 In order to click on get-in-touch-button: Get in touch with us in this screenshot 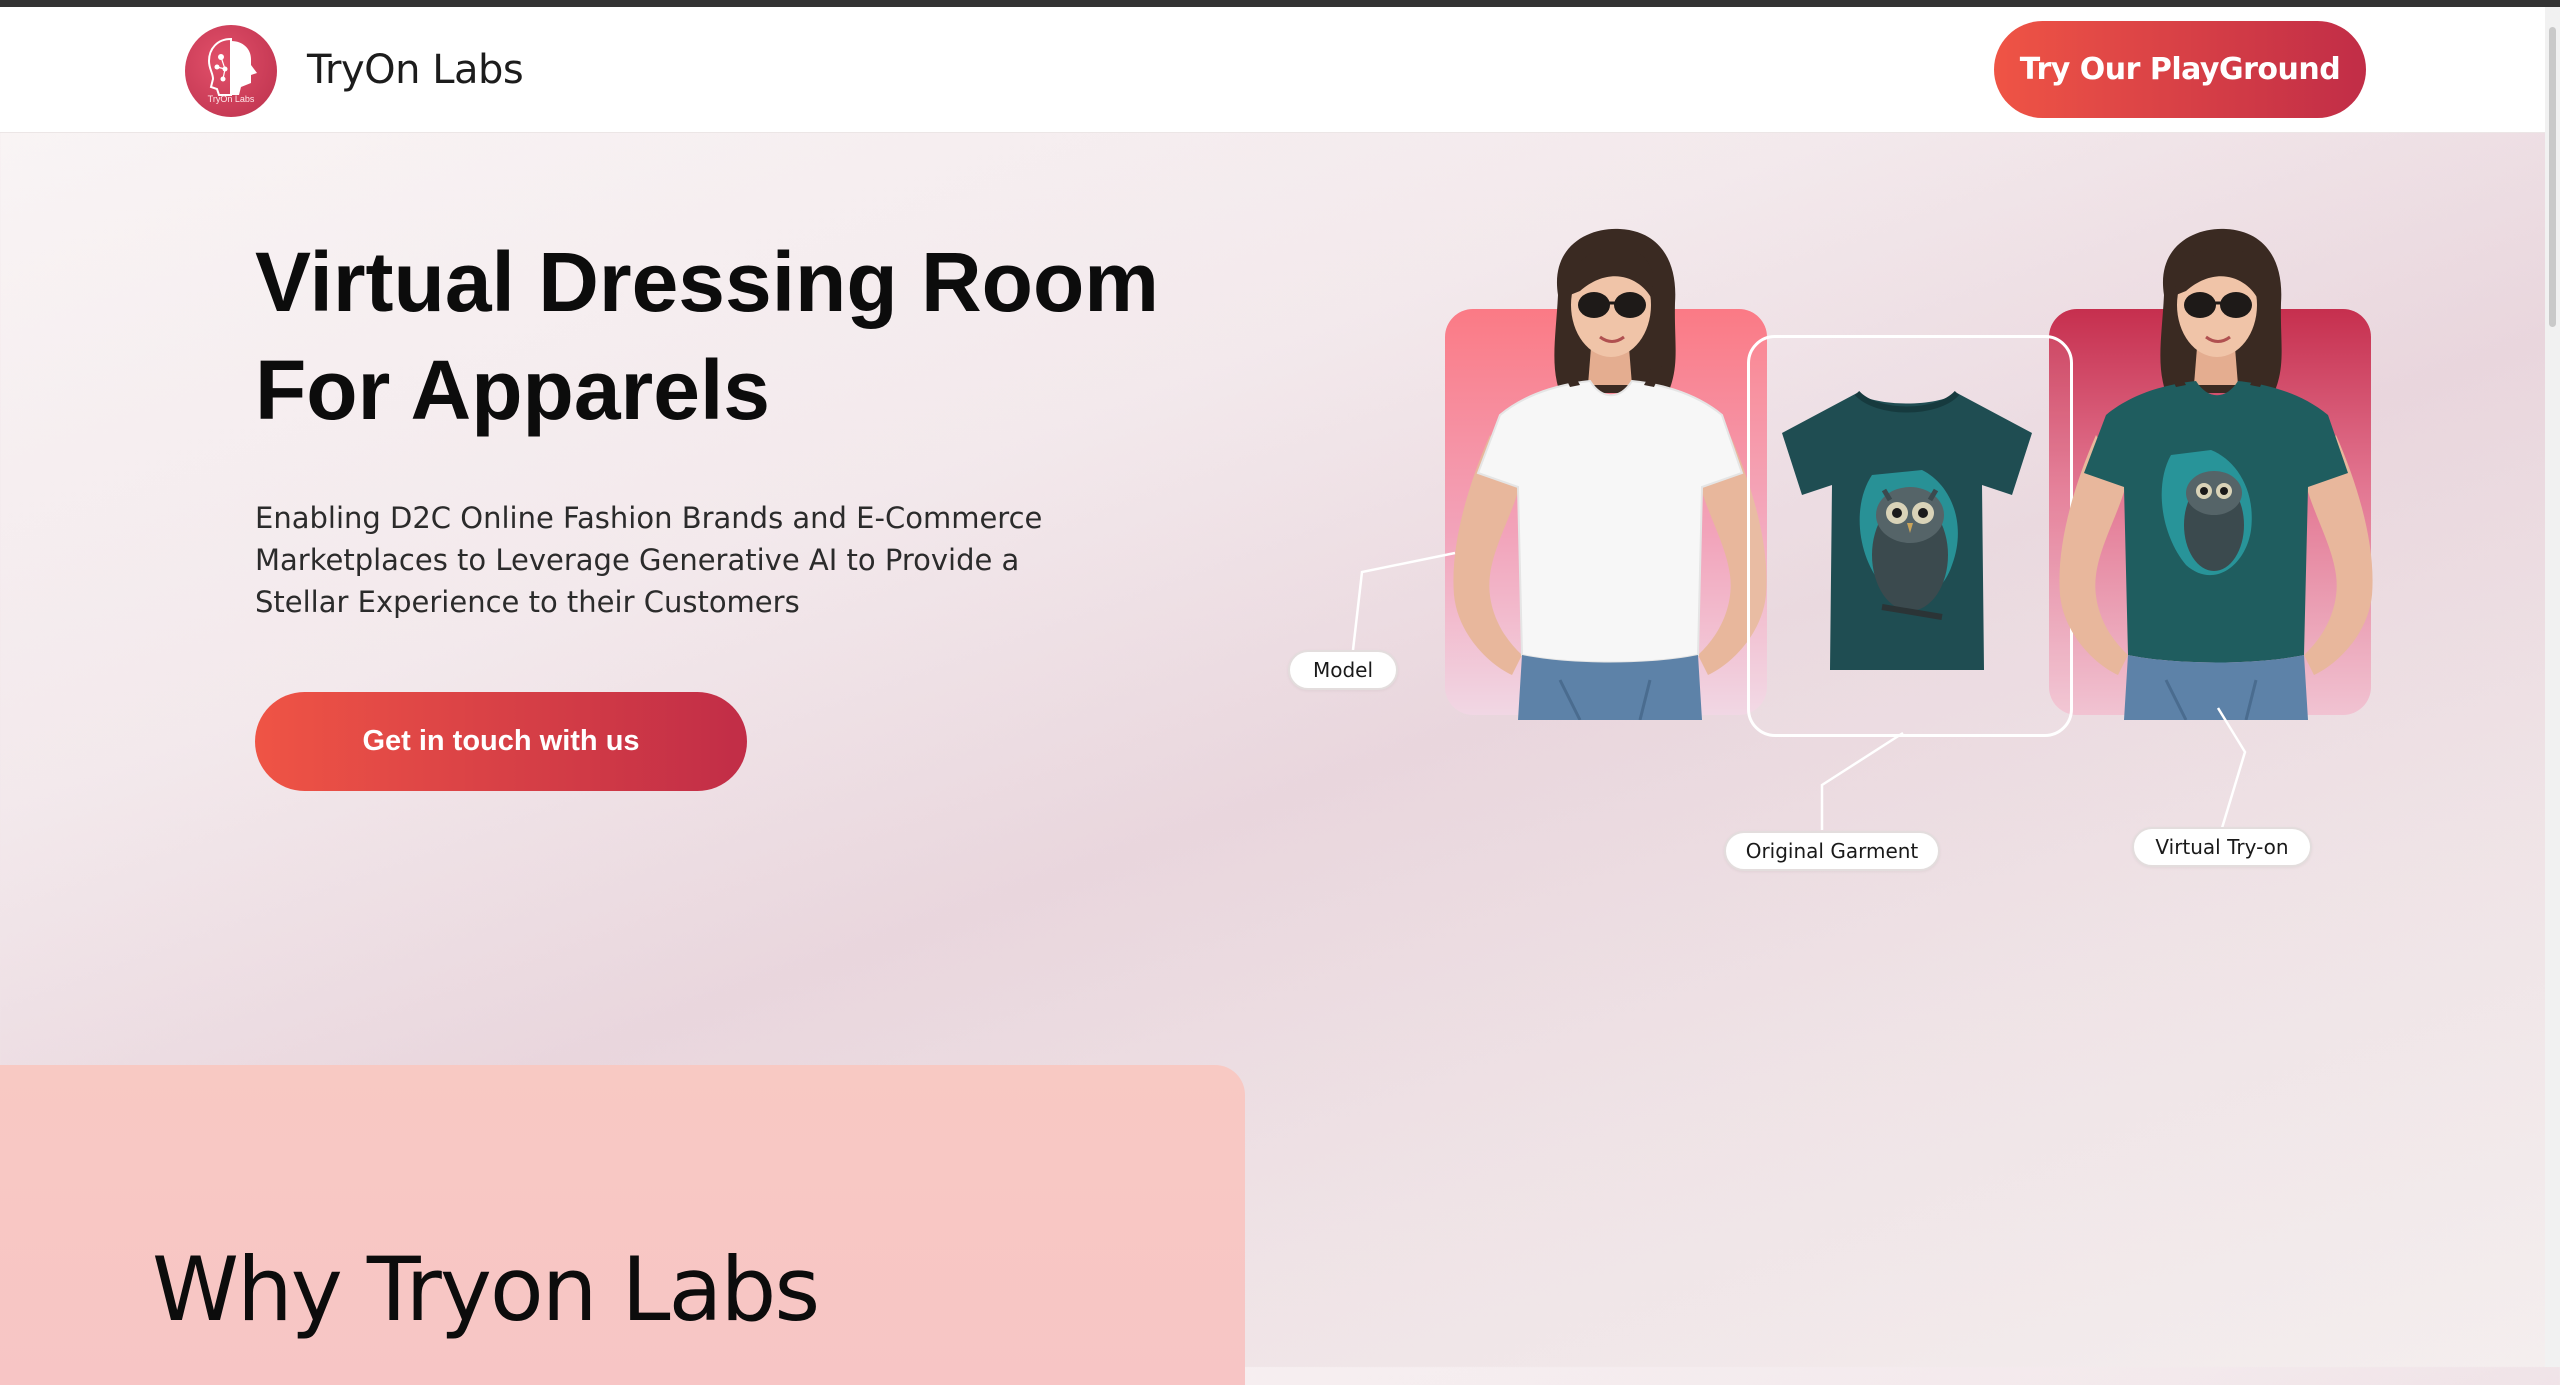, I will do `click(501, 741)`.